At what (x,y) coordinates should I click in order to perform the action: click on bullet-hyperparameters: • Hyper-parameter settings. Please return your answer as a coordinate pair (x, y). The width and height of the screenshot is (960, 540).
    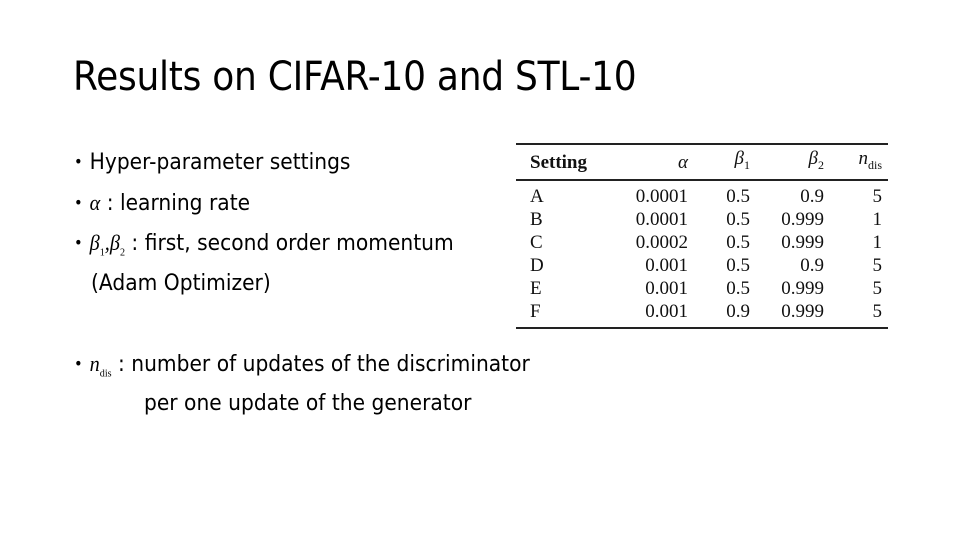
    Looking at the image, I should click on (212, 162).